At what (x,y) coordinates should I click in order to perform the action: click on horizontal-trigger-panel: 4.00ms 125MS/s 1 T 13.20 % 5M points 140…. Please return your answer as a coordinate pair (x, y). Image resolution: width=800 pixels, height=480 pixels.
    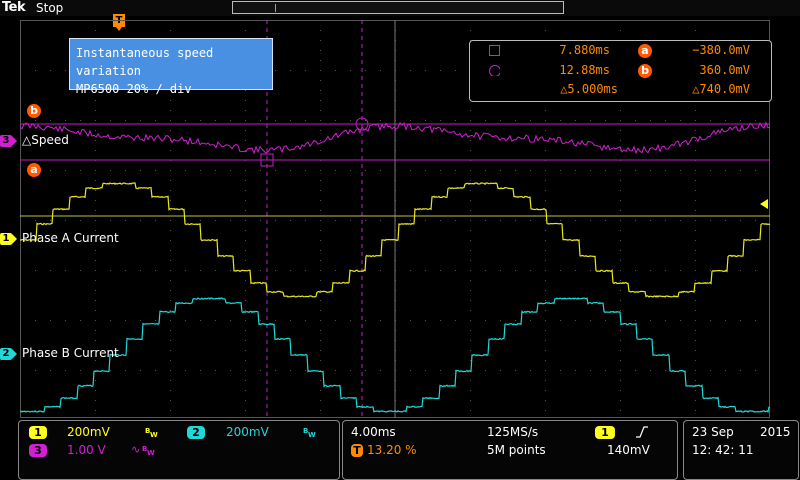
    Looking at the image, I should click on (510, 450).